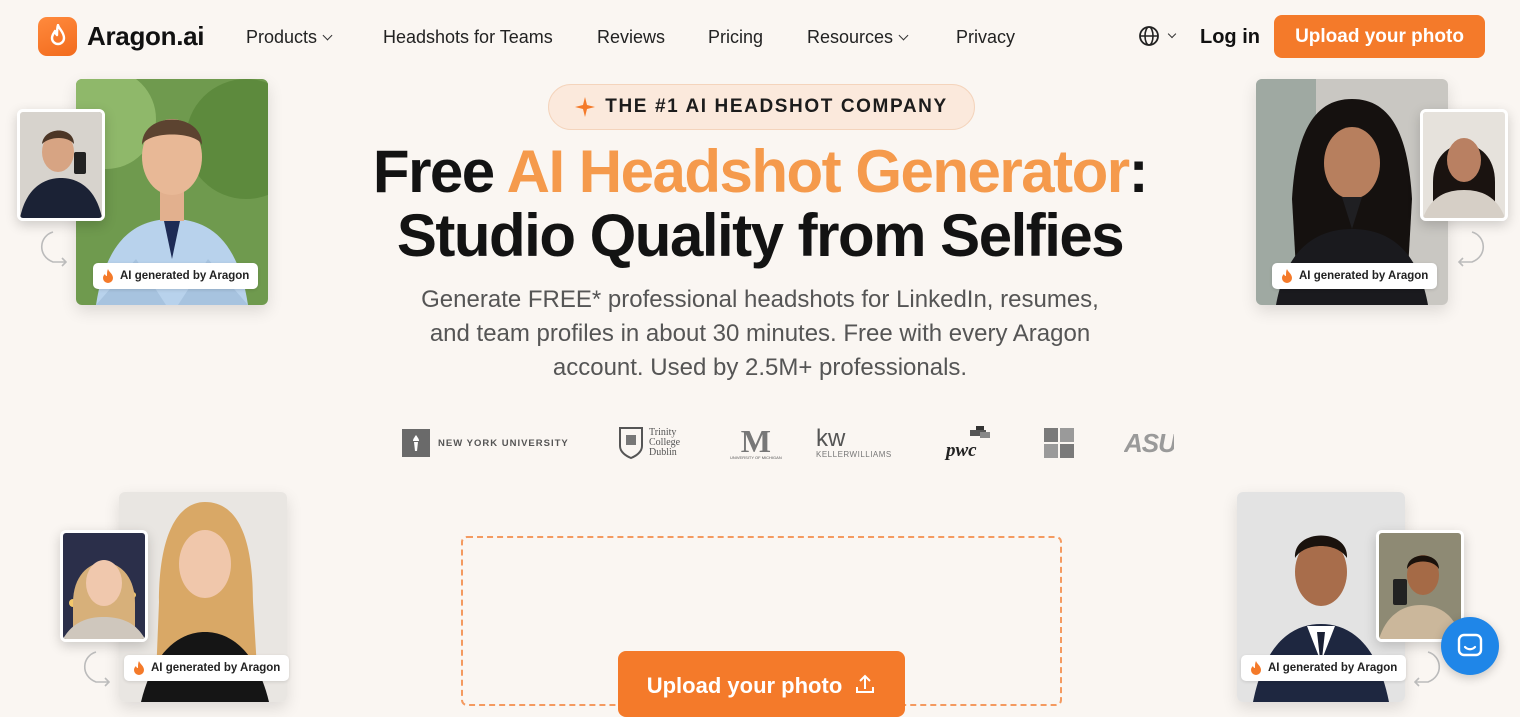  Describe the element at coordinates (1230, 37) in the screenshot. I see `login-link: Log in` at that location.